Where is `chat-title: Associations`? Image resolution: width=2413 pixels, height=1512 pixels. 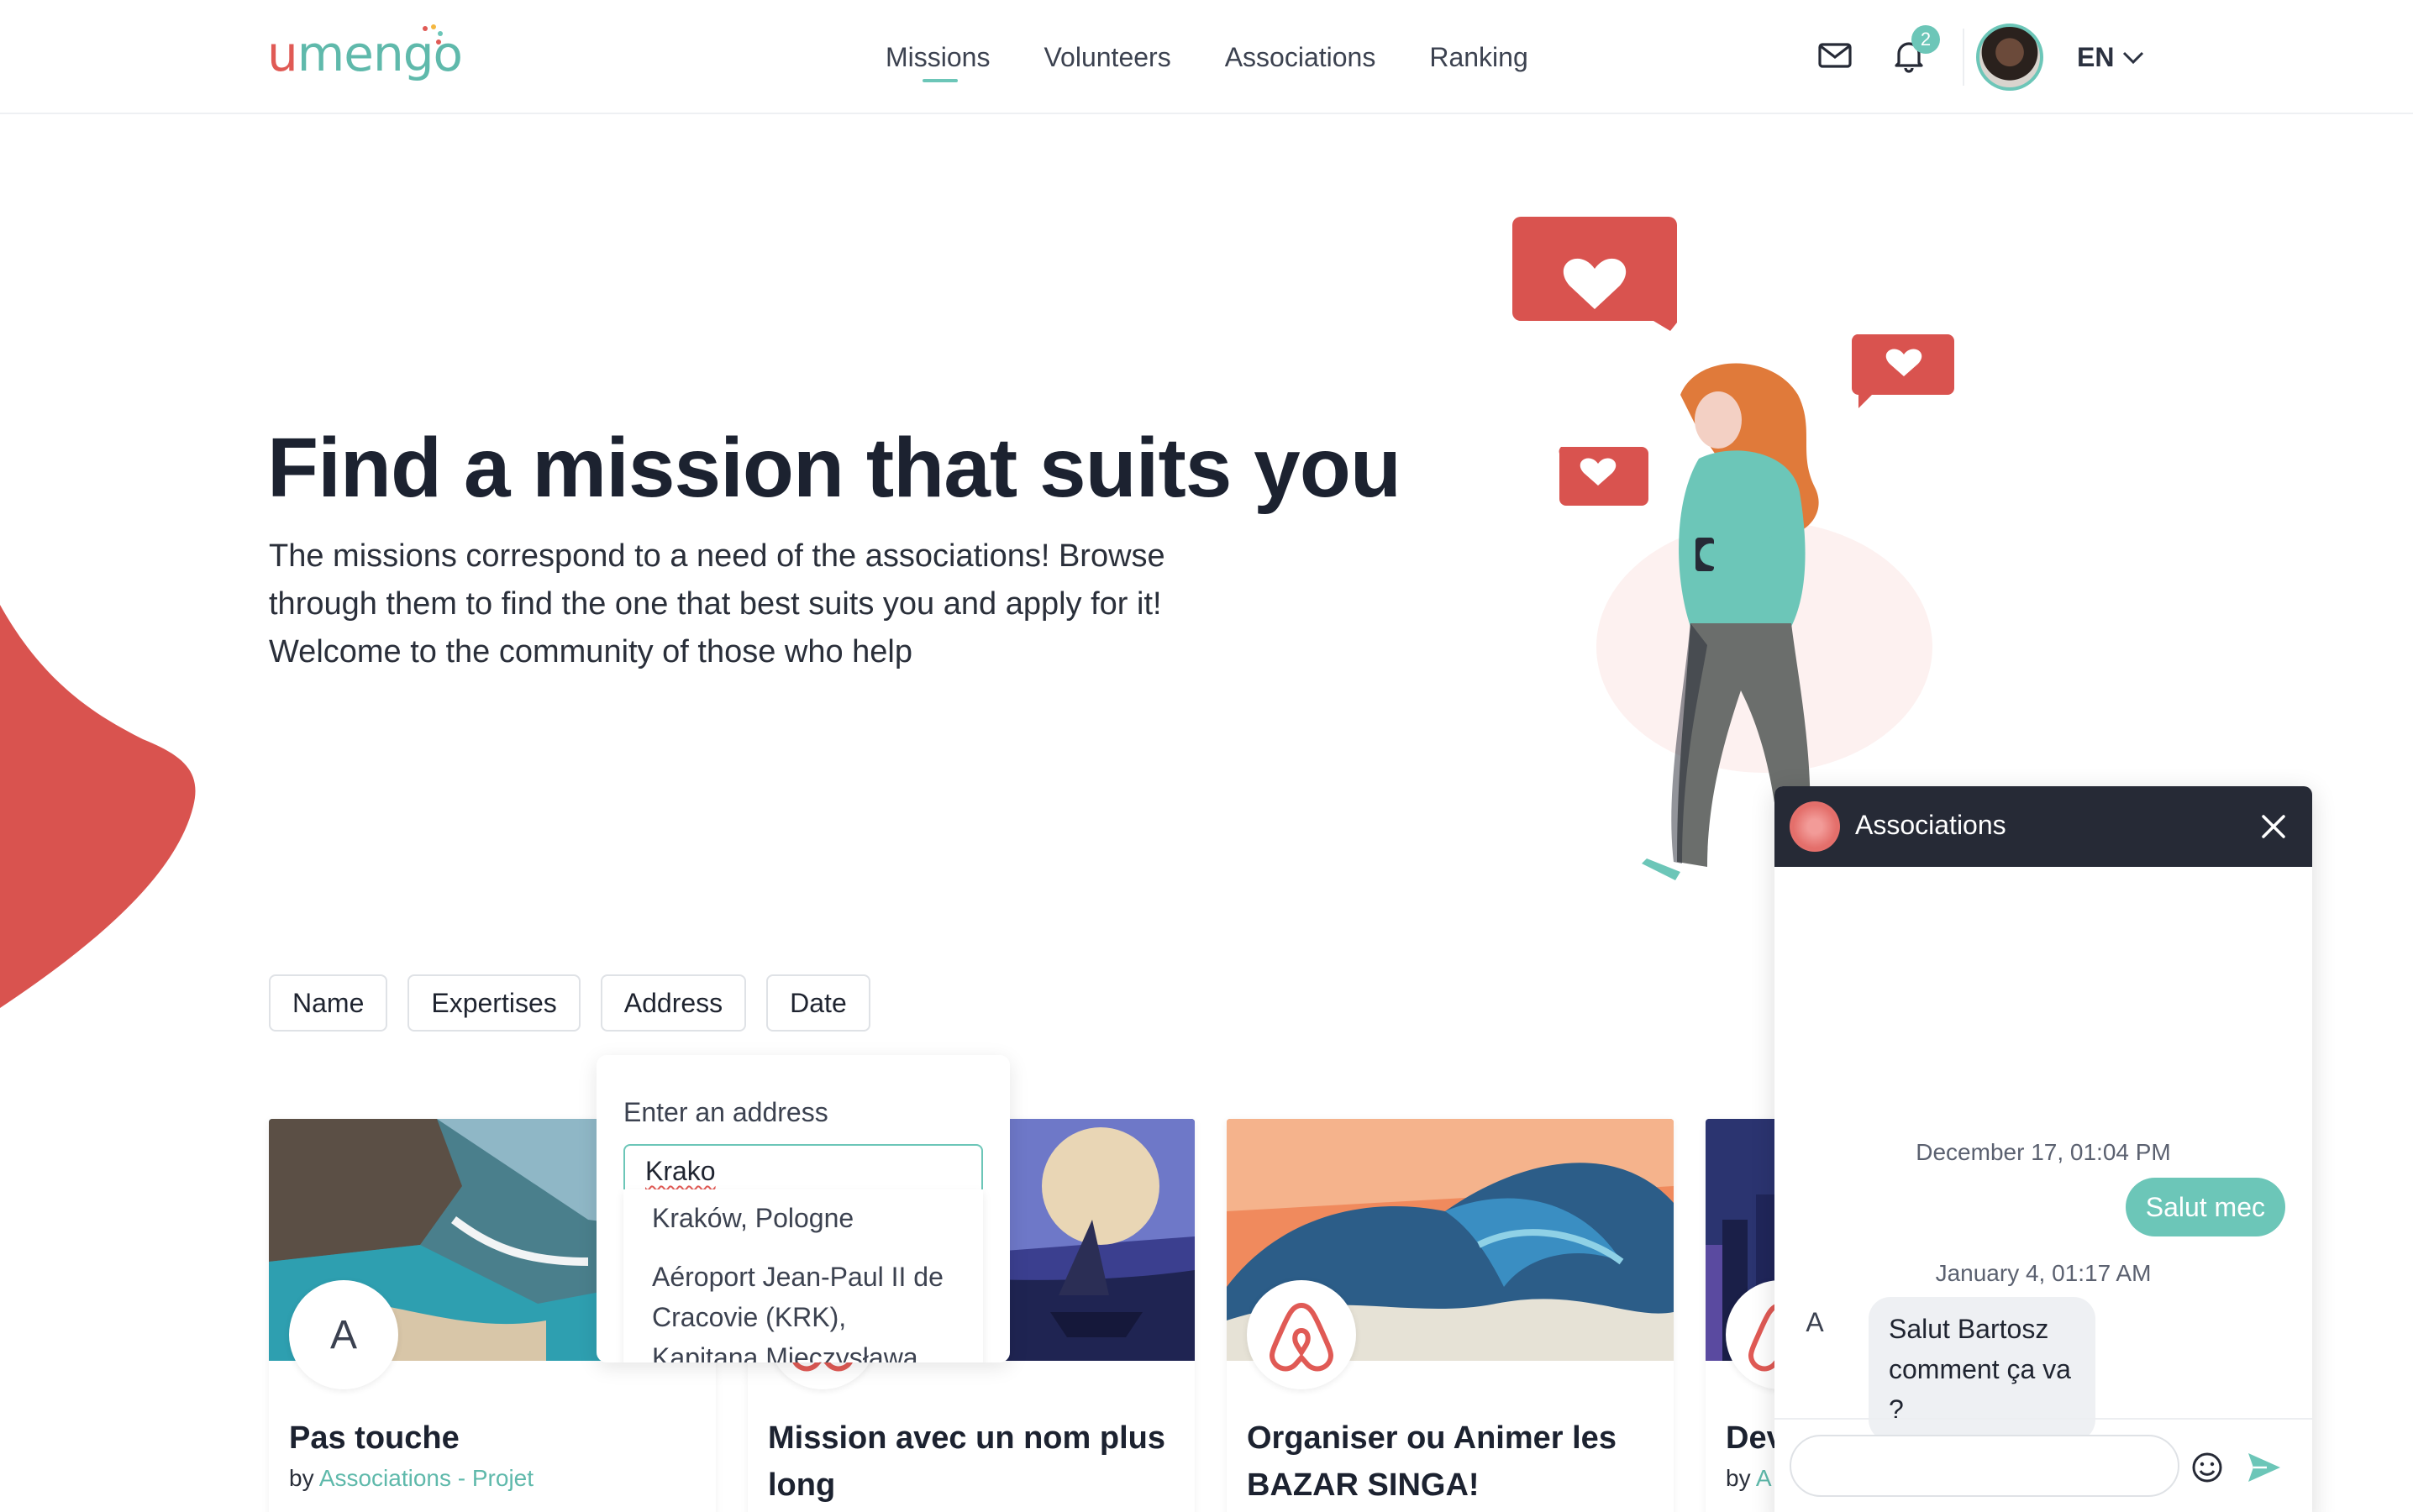
chat-title: Associations is located at coordinates (1930, 825).